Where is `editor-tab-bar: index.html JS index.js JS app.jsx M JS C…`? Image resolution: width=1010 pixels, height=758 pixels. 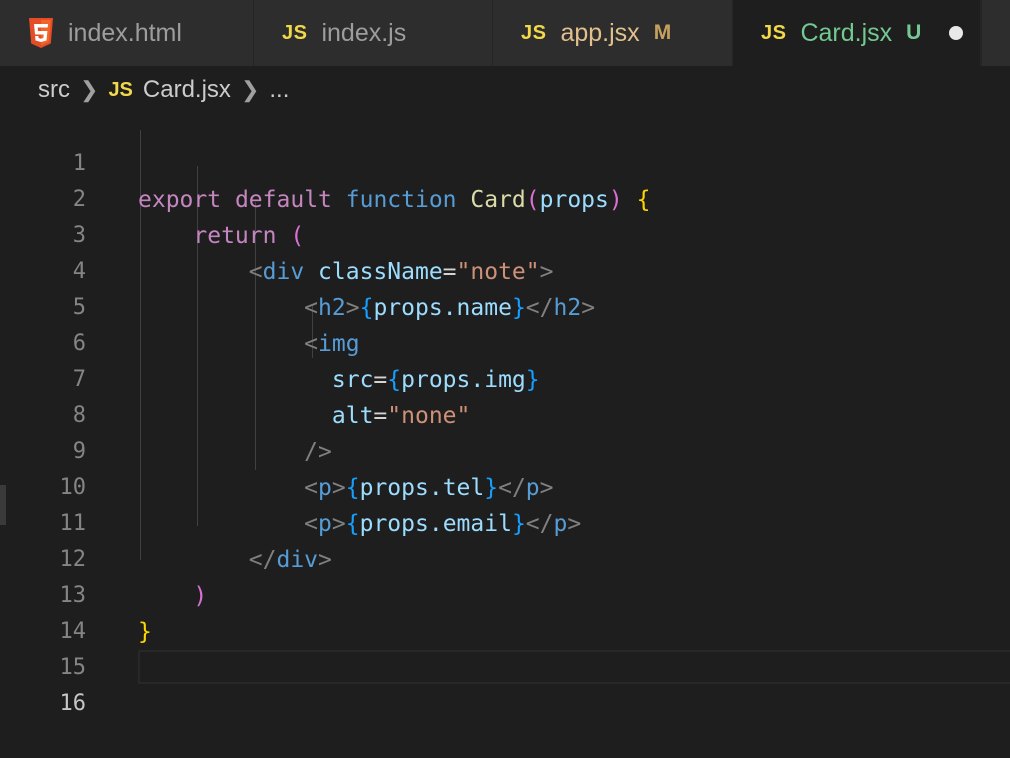
editor-tab-bar: index.html JS index.js JS app.jsx M JS C… is located at coordinates (505, 33).